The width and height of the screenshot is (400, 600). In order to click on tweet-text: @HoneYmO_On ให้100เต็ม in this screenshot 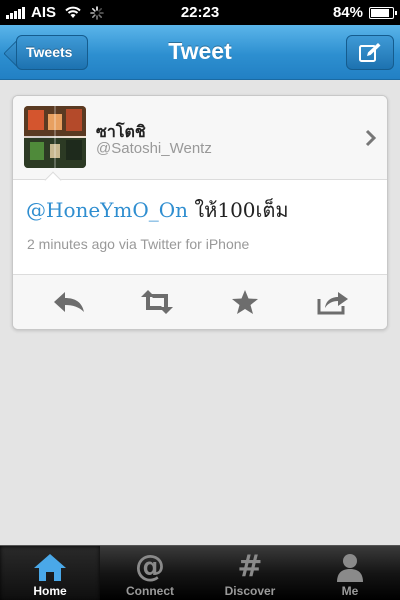, I will do `click(157, 210)`.